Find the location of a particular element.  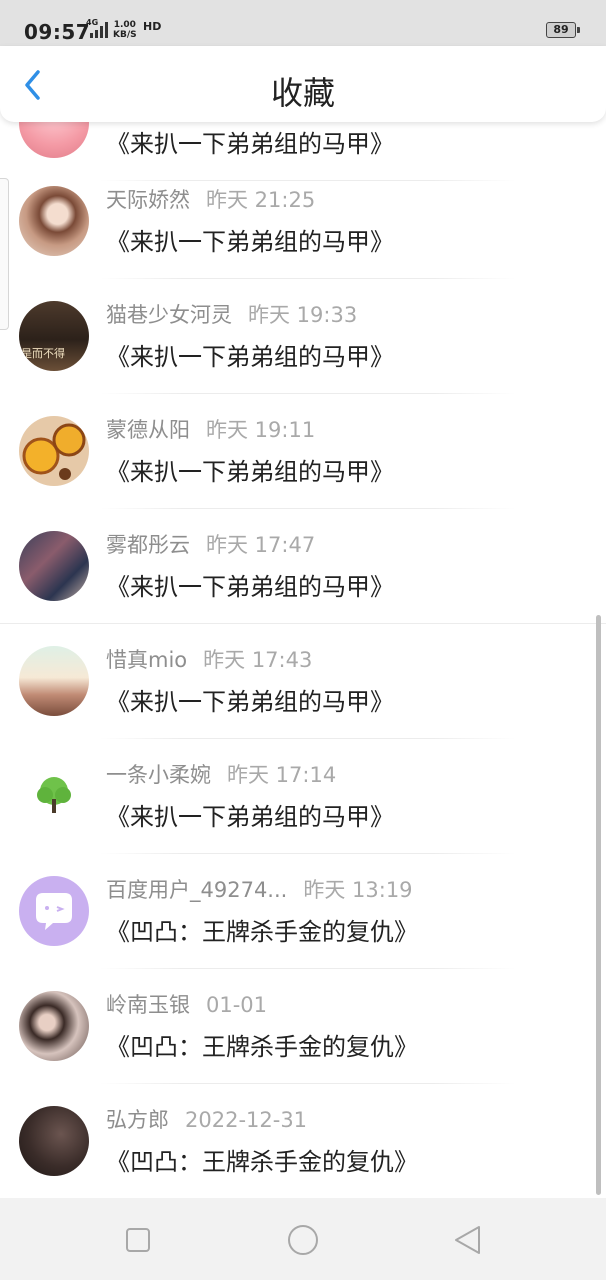

speed-unit: KB/S is located at coordinates (125, 35).